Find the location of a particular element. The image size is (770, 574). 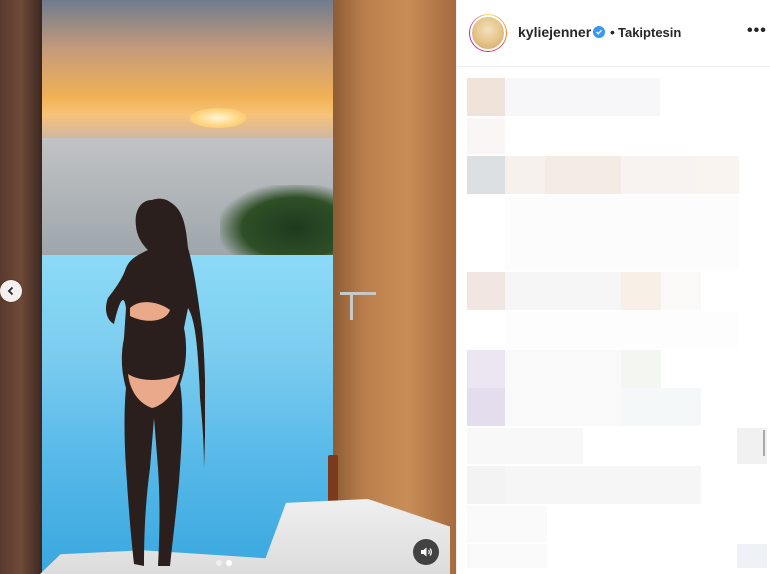

person-silhouette is located at coordinates (155, 382).